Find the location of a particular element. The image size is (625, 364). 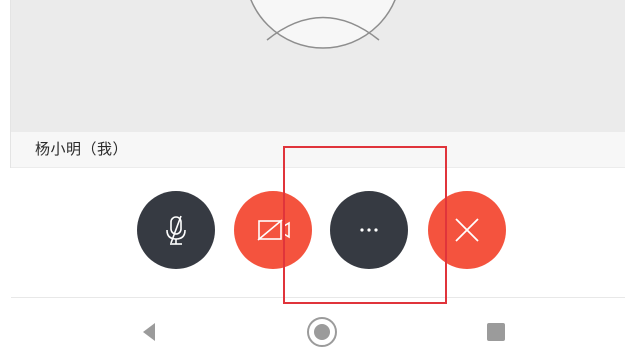

mic-off-icon is located at coordinates (176, 230).